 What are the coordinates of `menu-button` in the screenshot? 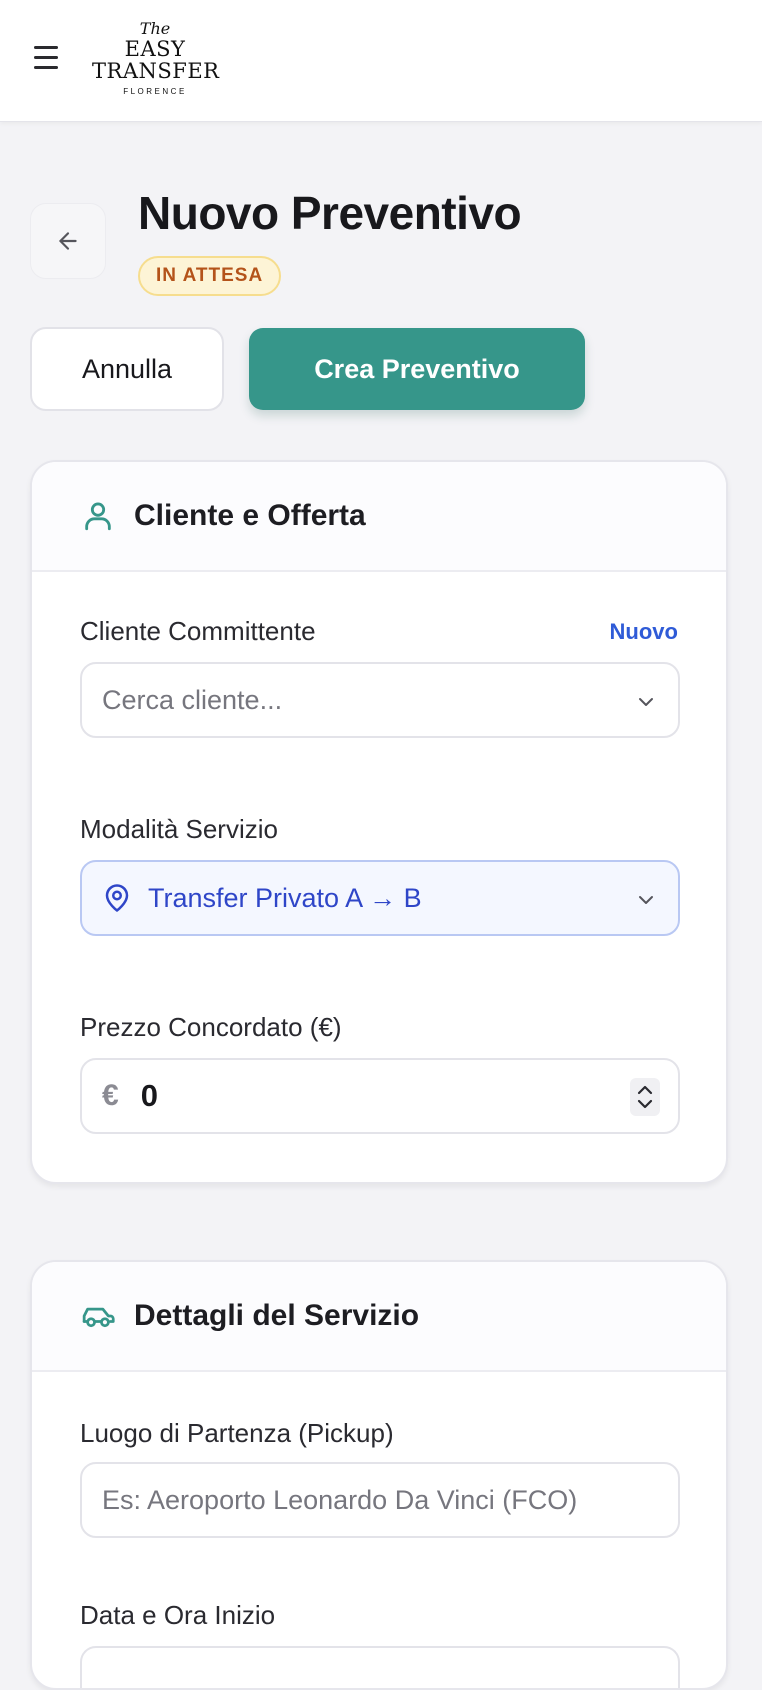 It's located at (47, 61).